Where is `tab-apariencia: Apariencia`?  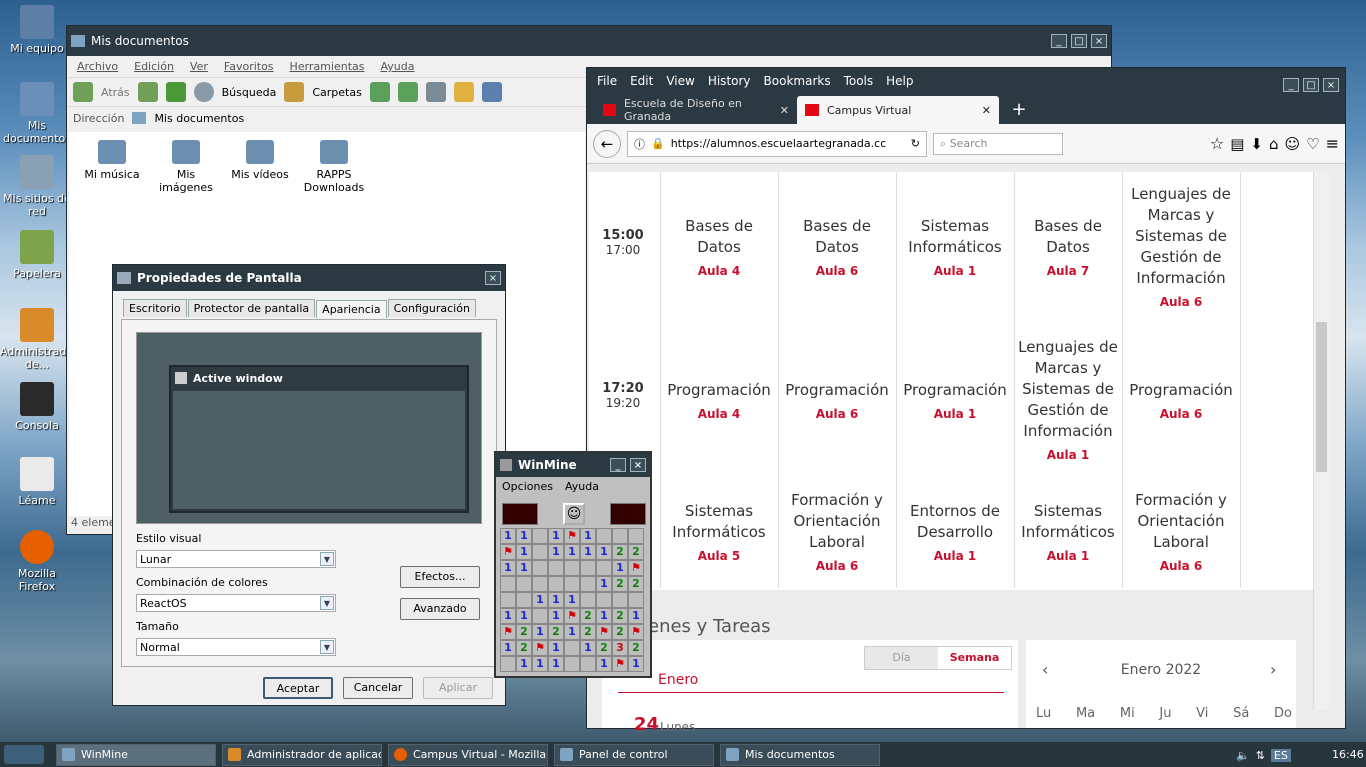
tab-apariencia: Apariencia is located at coordinates (351, 309).